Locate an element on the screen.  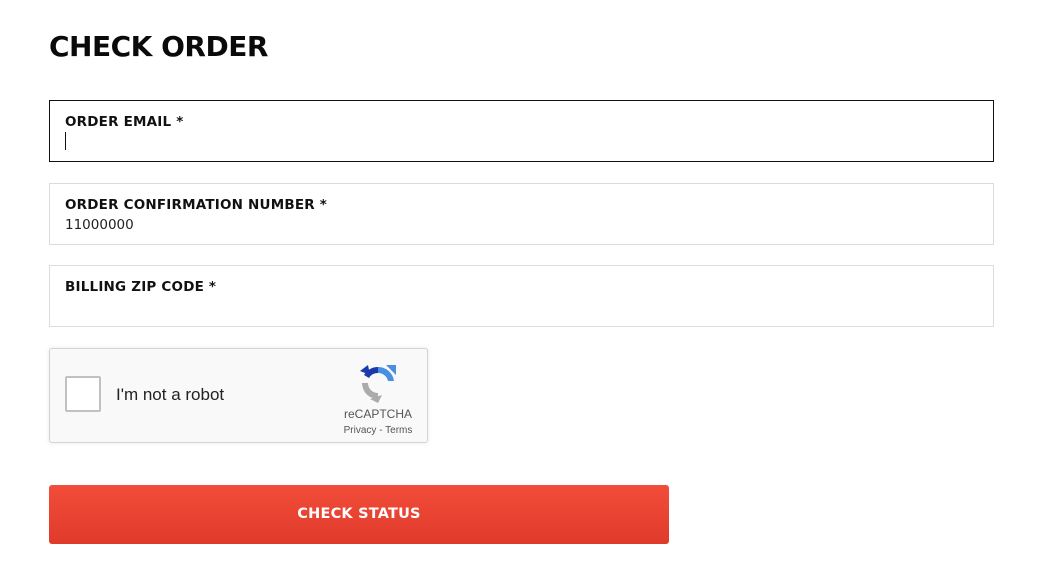
recaptcha-terms-link: Terms is located at coordinates (398, 430).